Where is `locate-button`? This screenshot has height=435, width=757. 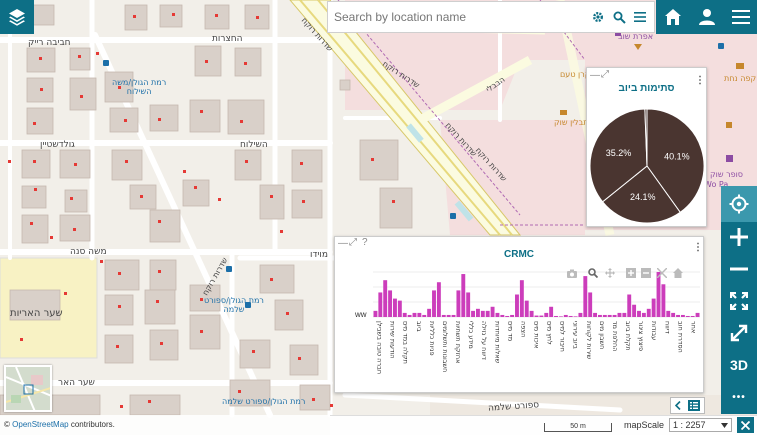
locate-button is located at coordinates (739, 204).